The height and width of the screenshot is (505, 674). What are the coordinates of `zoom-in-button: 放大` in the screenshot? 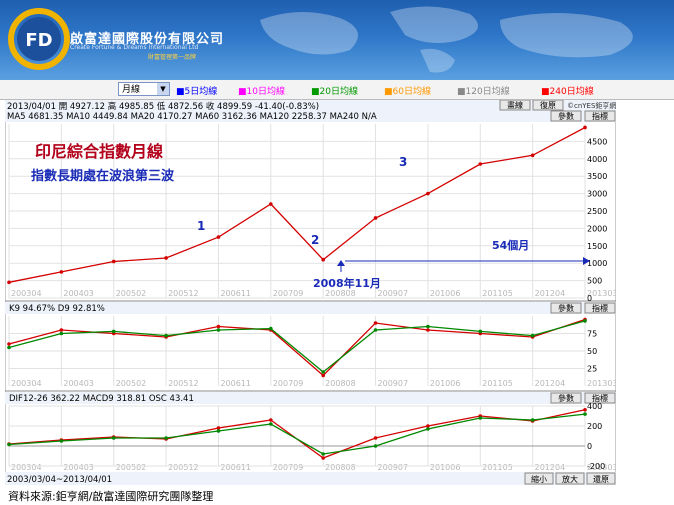 It's located at (570, 478).